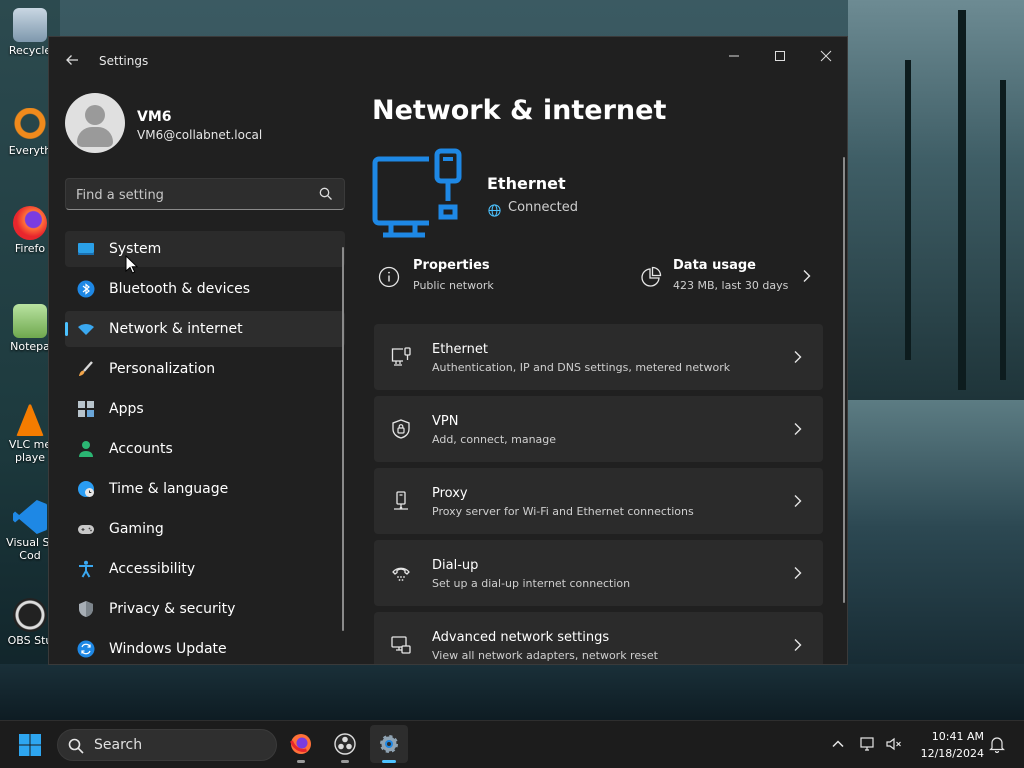 This screenshot has height=768, width=1024. I want to click on sidebar-item-windows-update: Windows Update, so click(205, 647).